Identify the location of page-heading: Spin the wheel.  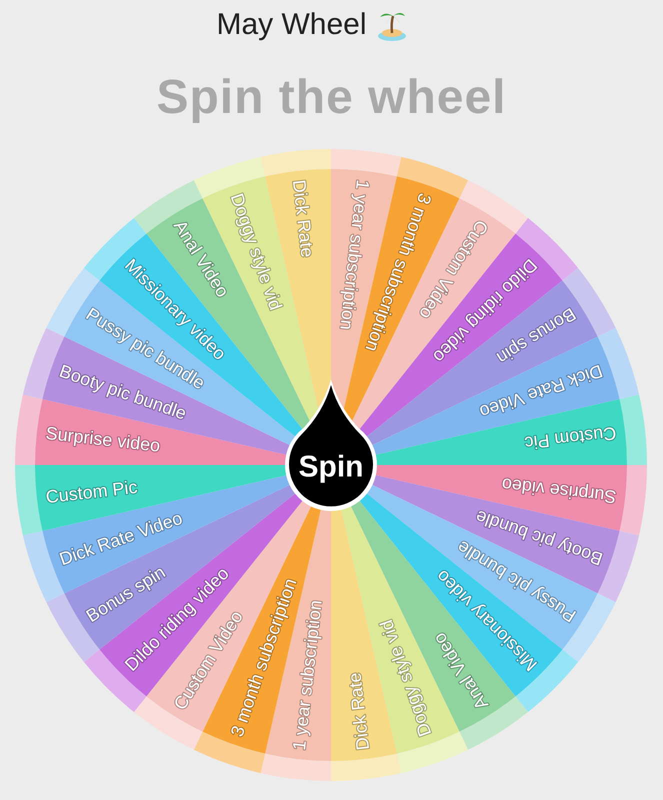
(331, 97).